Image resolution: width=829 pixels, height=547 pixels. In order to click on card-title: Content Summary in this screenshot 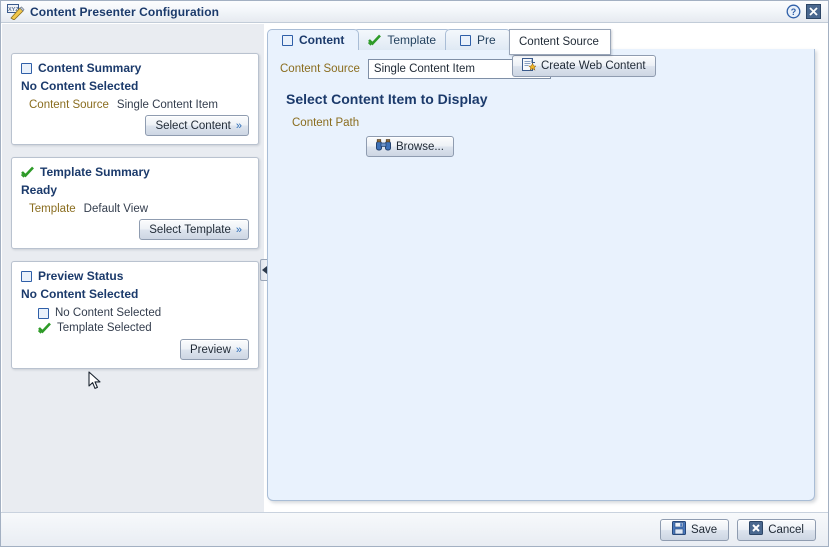, I will do `click(90, 68)`.